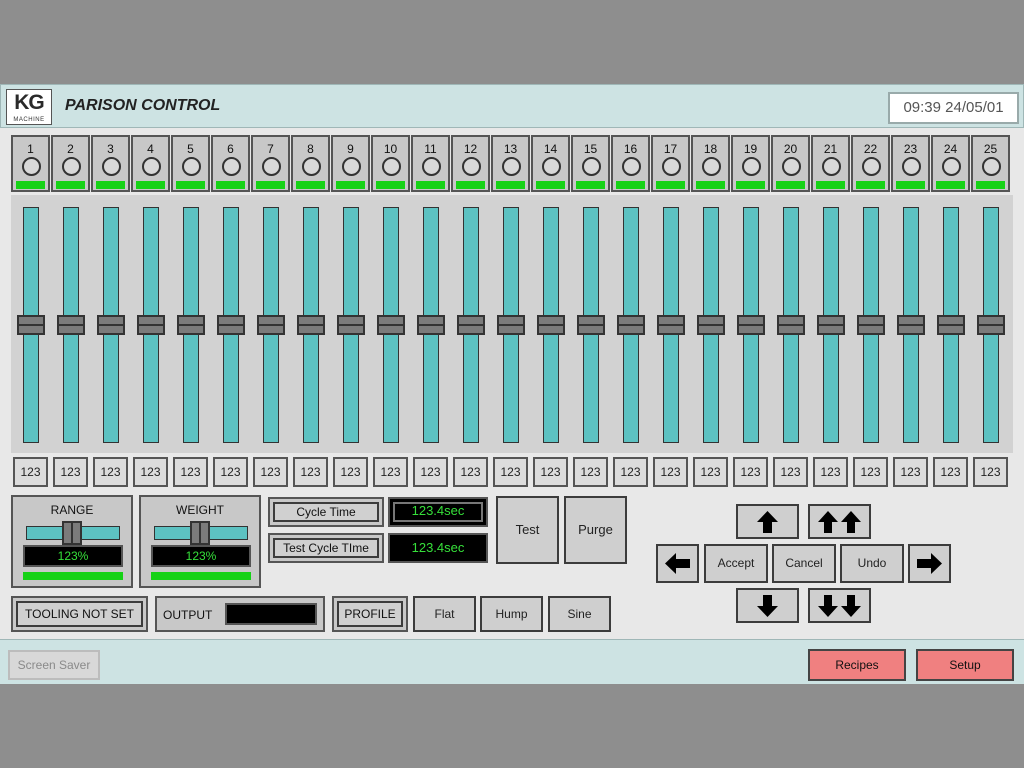  Describe the element at coordinates (929, 563) in the screenshot. I see `right-button` at that location.